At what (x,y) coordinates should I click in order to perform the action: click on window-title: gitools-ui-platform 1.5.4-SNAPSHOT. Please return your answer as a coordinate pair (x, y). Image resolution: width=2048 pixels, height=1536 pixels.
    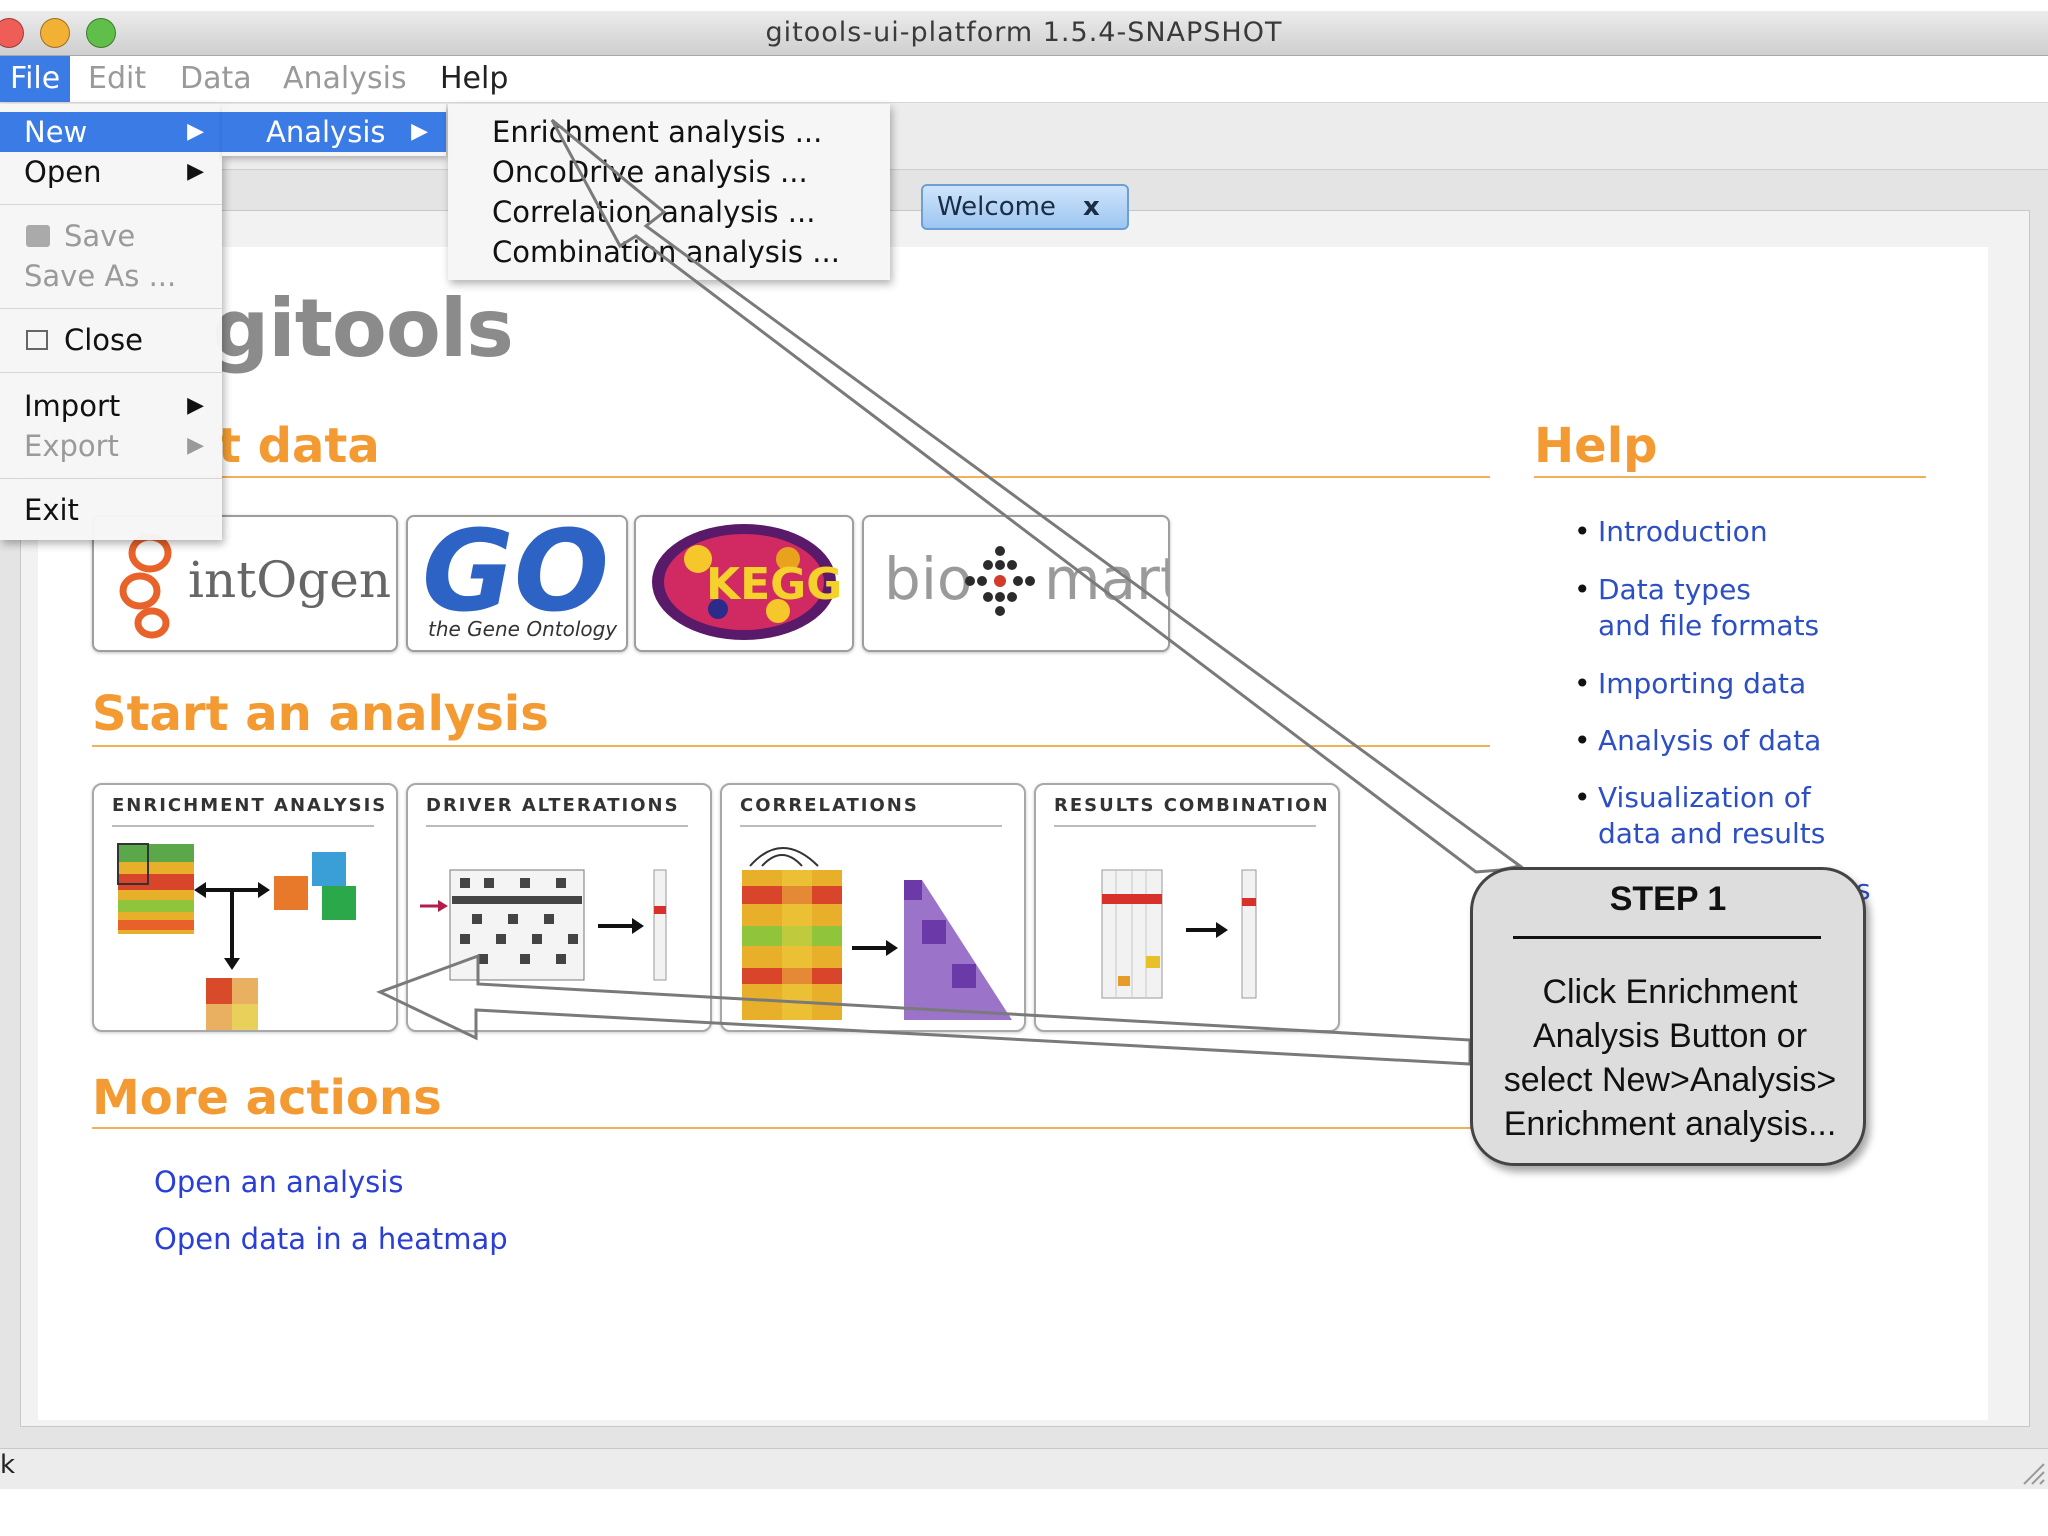
    Looking at the image, I should click on (1024, 32).